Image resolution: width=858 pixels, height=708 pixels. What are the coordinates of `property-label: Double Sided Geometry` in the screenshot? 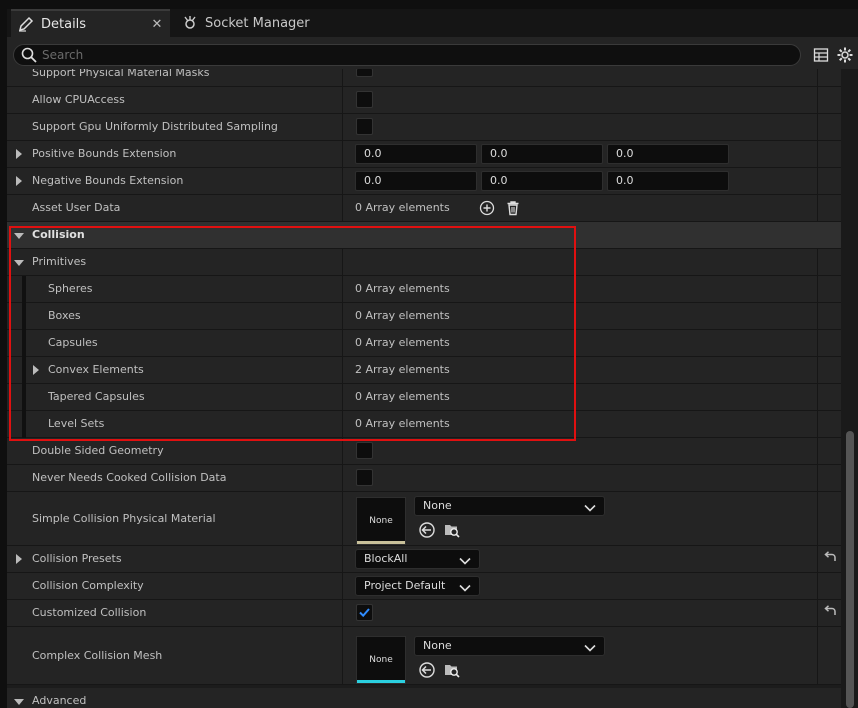 It's located at (98, 450).